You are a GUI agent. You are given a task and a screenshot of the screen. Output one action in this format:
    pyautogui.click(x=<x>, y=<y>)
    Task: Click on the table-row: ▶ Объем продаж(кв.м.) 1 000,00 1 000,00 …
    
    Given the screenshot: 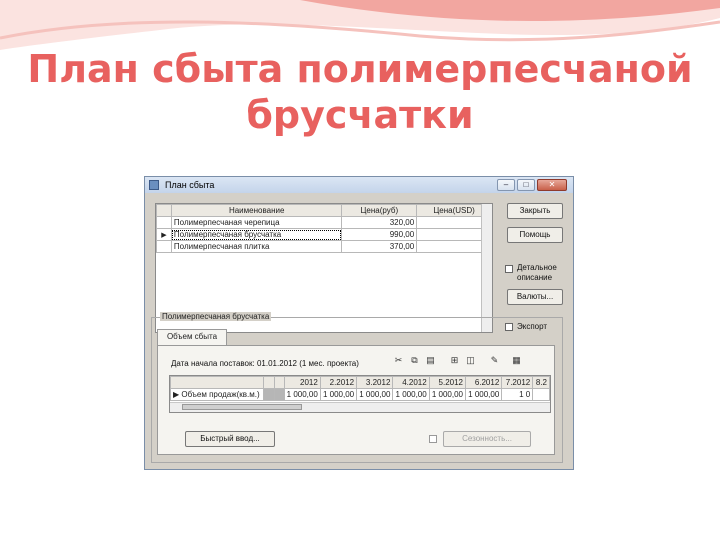 What is the action you would take?
    pyautogui.click(x=360, y=394)
    